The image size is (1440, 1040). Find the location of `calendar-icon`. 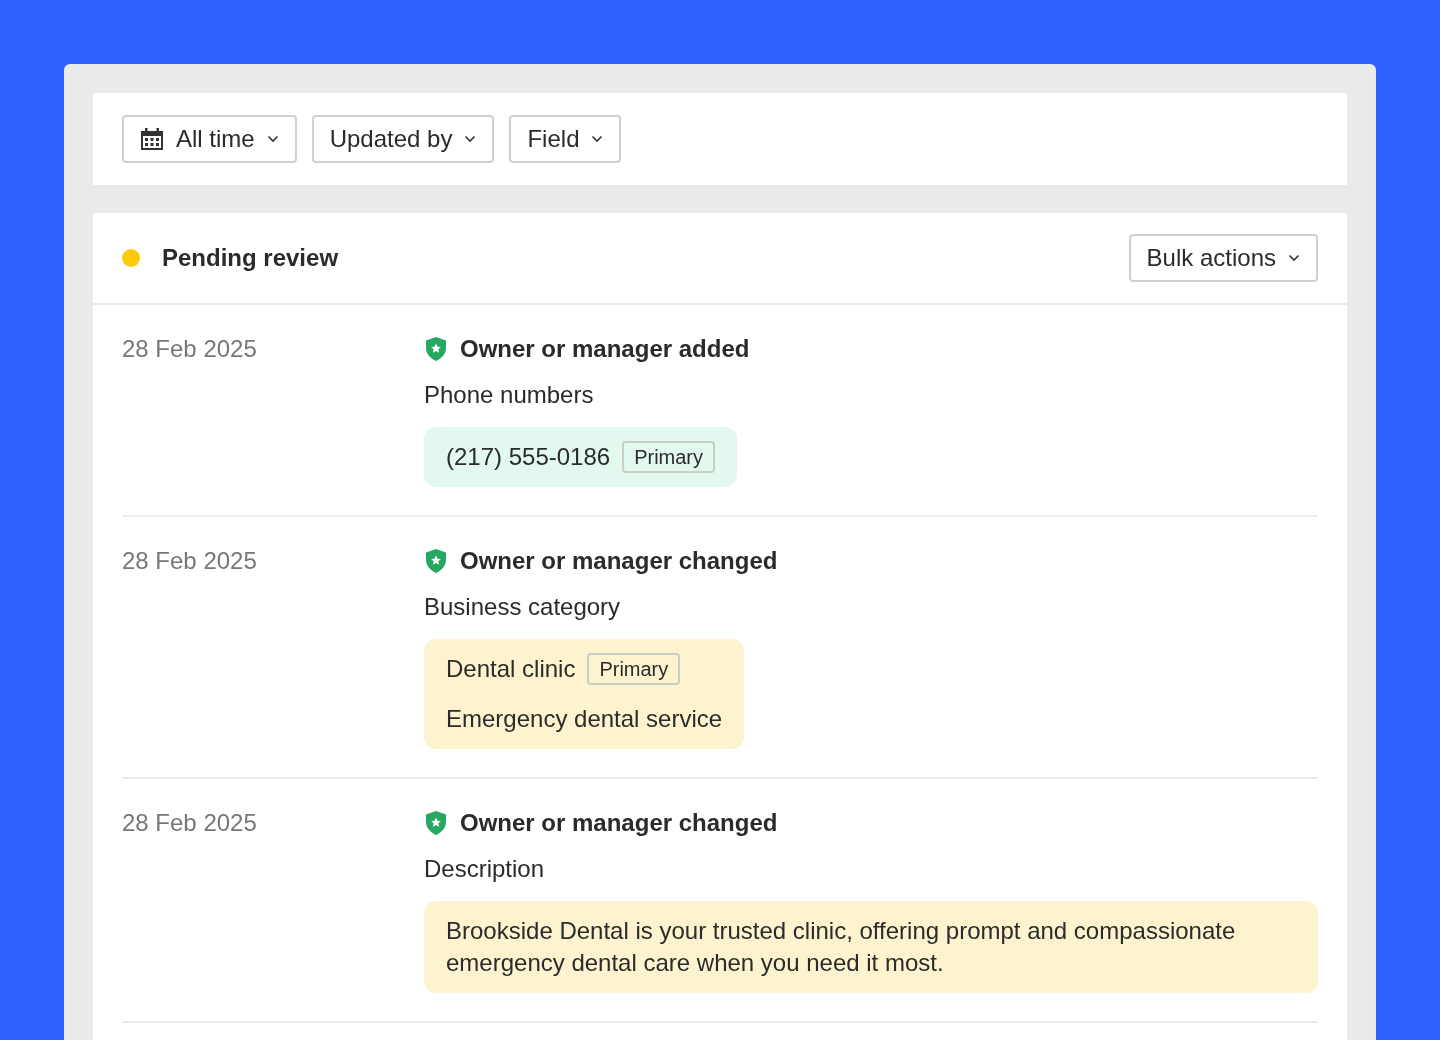

calendar-icon is located at coordinates (152, 139).